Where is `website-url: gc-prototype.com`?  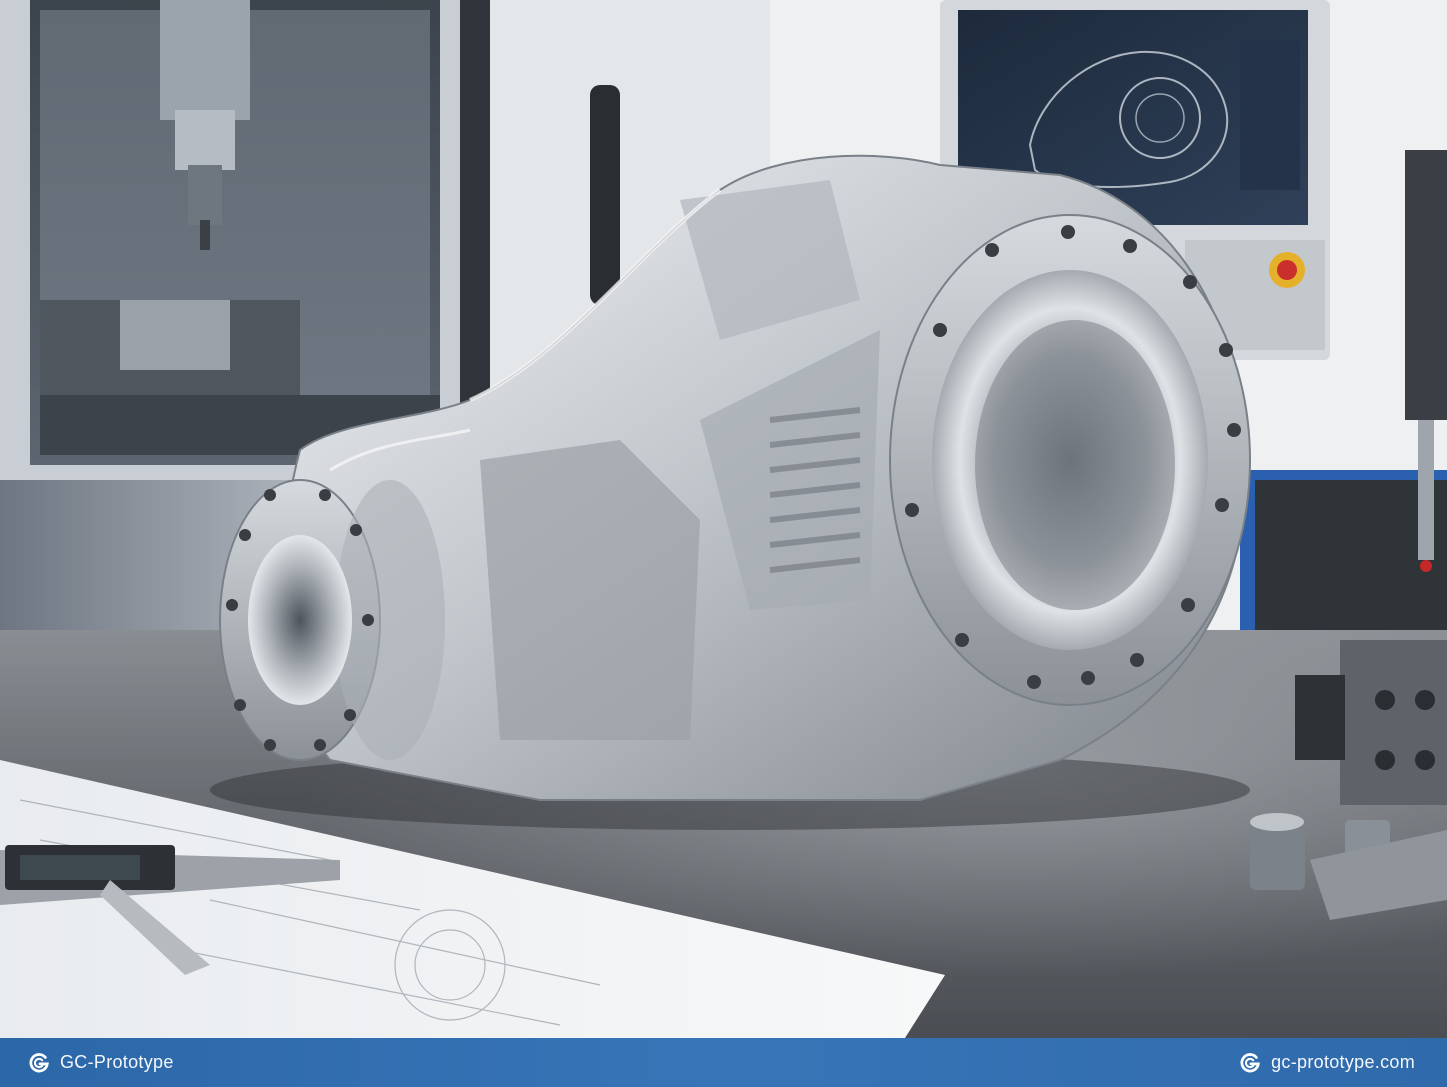 website-url: gc-prototype.com is located at coordinates (1343, 1062).